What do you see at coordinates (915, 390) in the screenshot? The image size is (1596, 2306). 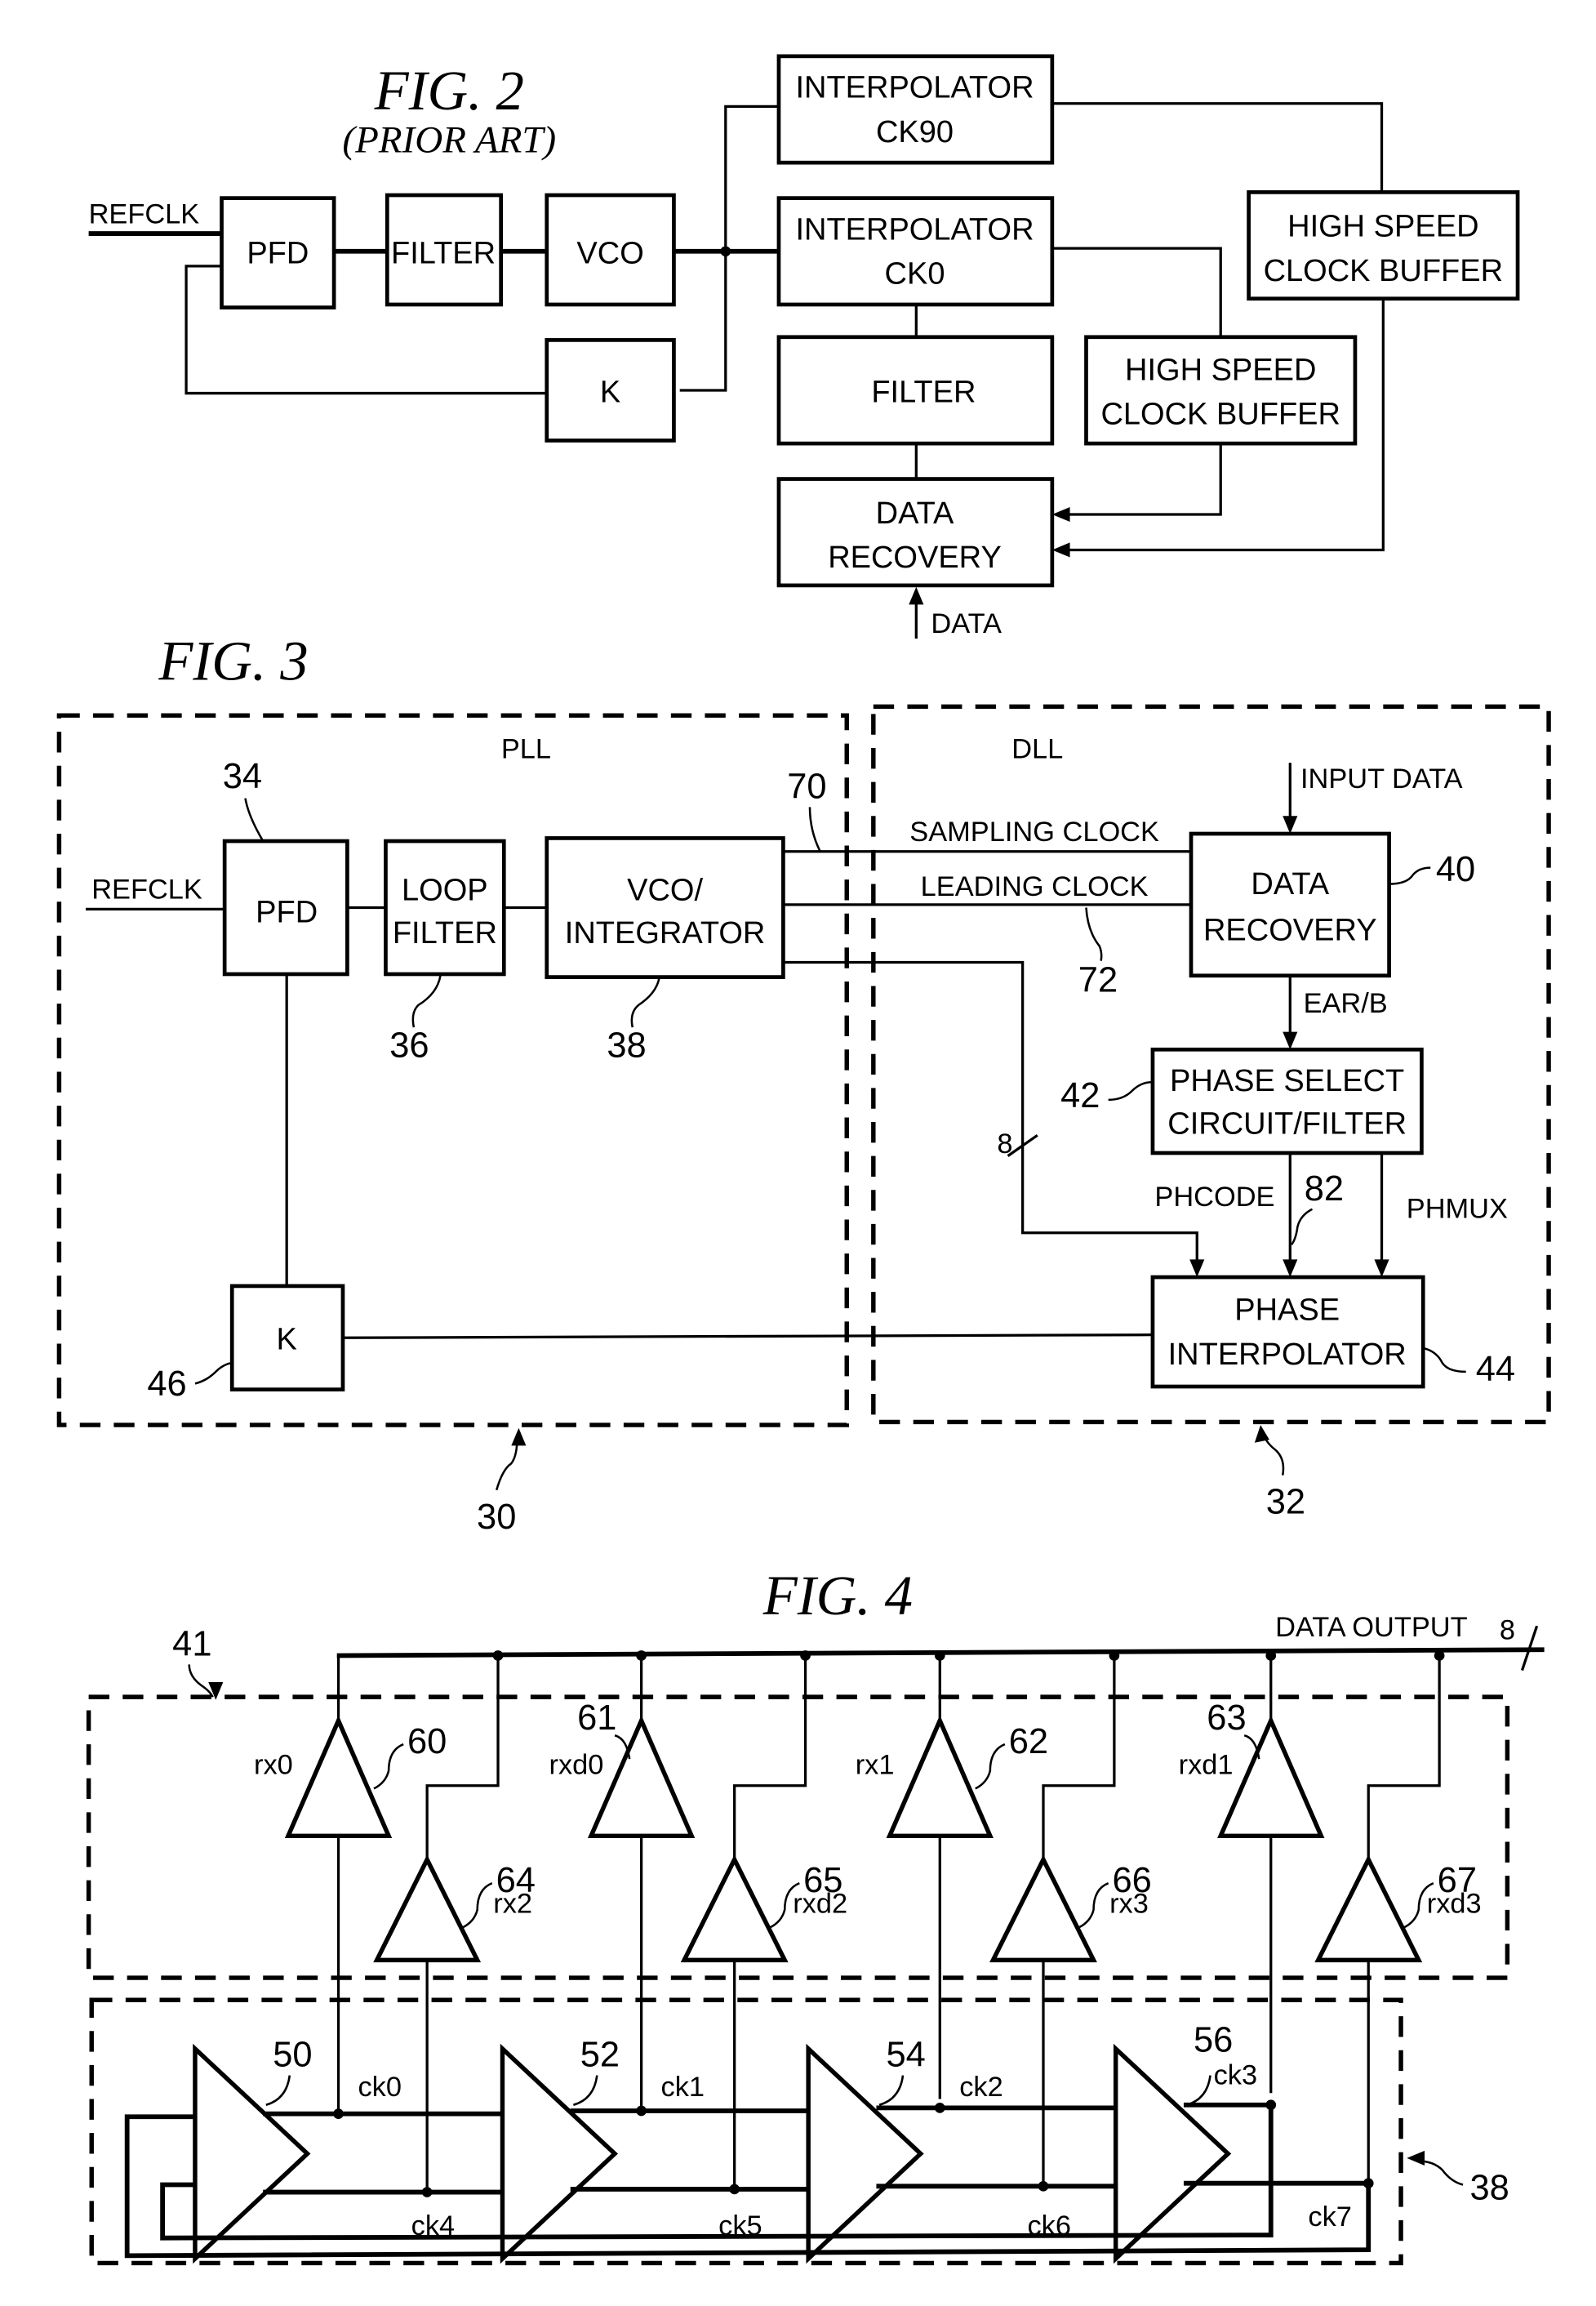 I see `fig2-filter2-block: FILTER` at bounding box center [915, 390].